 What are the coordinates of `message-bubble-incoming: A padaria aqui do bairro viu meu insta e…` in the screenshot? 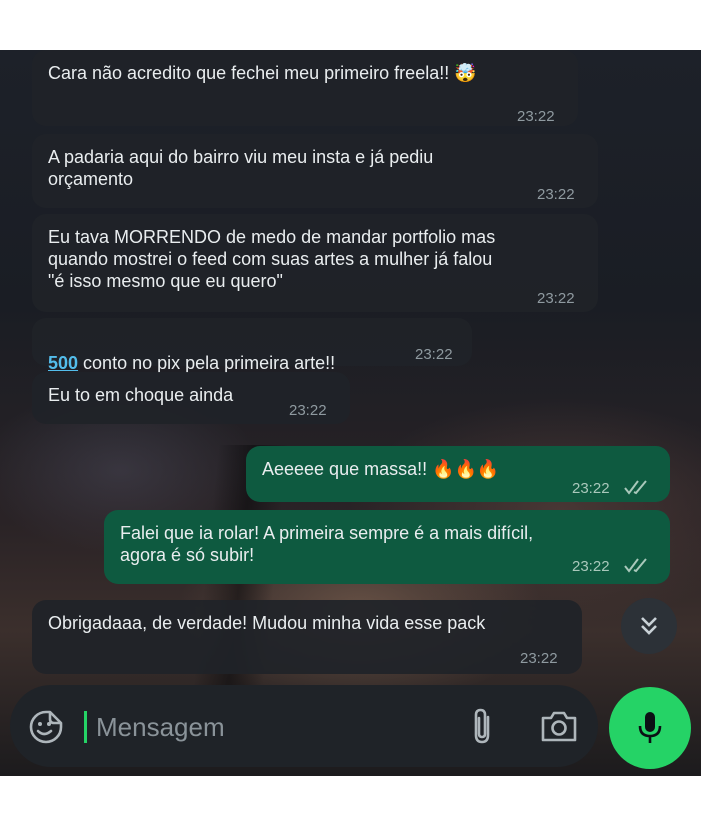 It's located at (315, 171).